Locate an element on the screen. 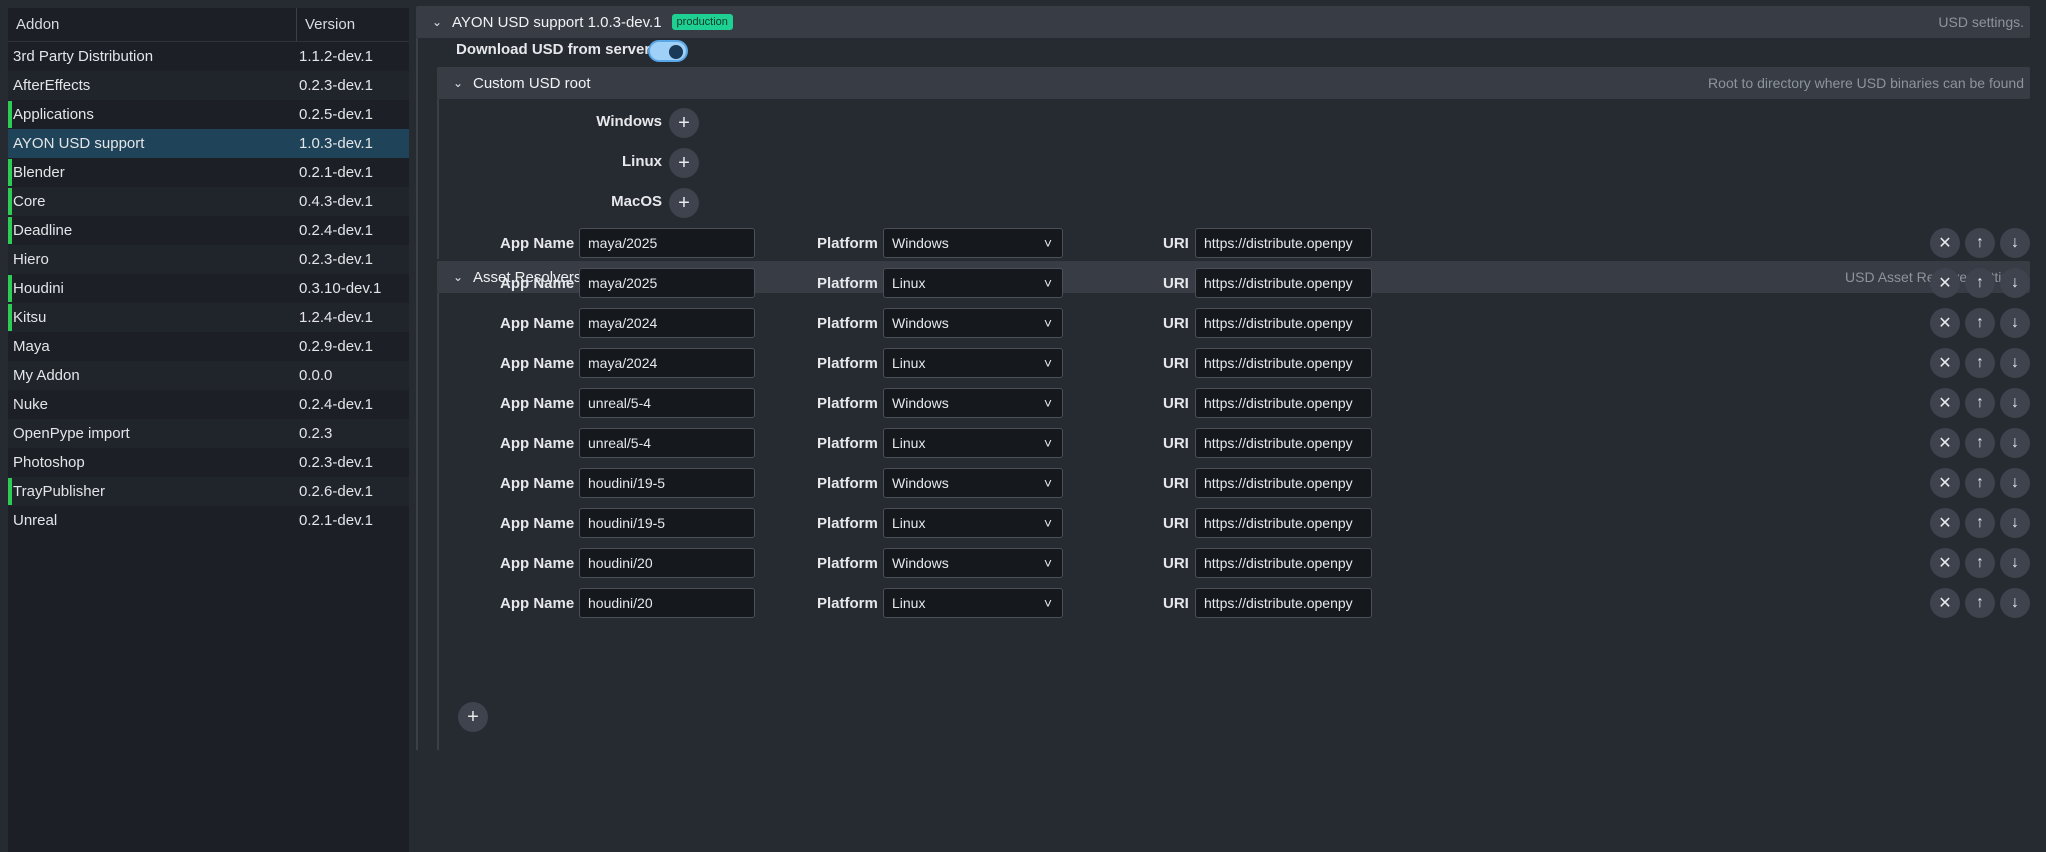 This screenshot has width=2046, height=852. addon-row: Blender 0.2.1-dev.1 is located at coordinates (208, 172).